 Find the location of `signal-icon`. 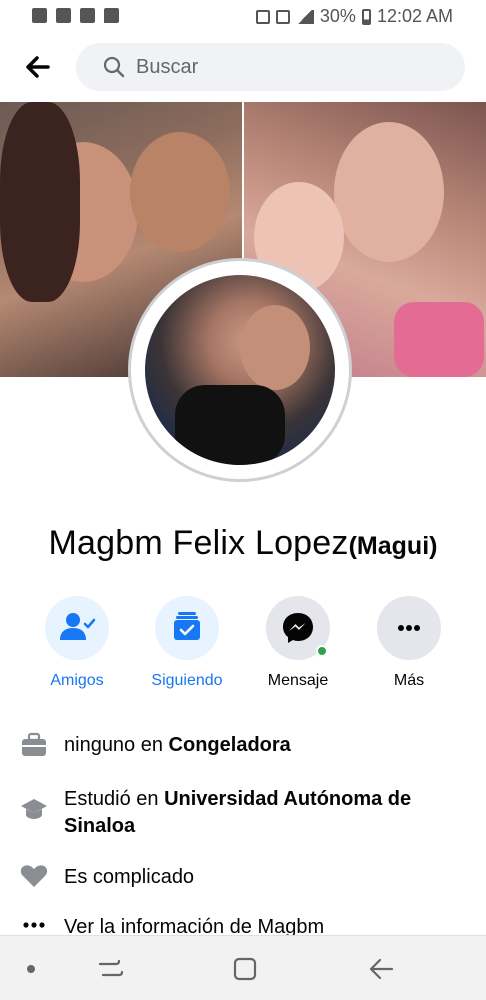

signal-icon is located at coordinates (304, 16).